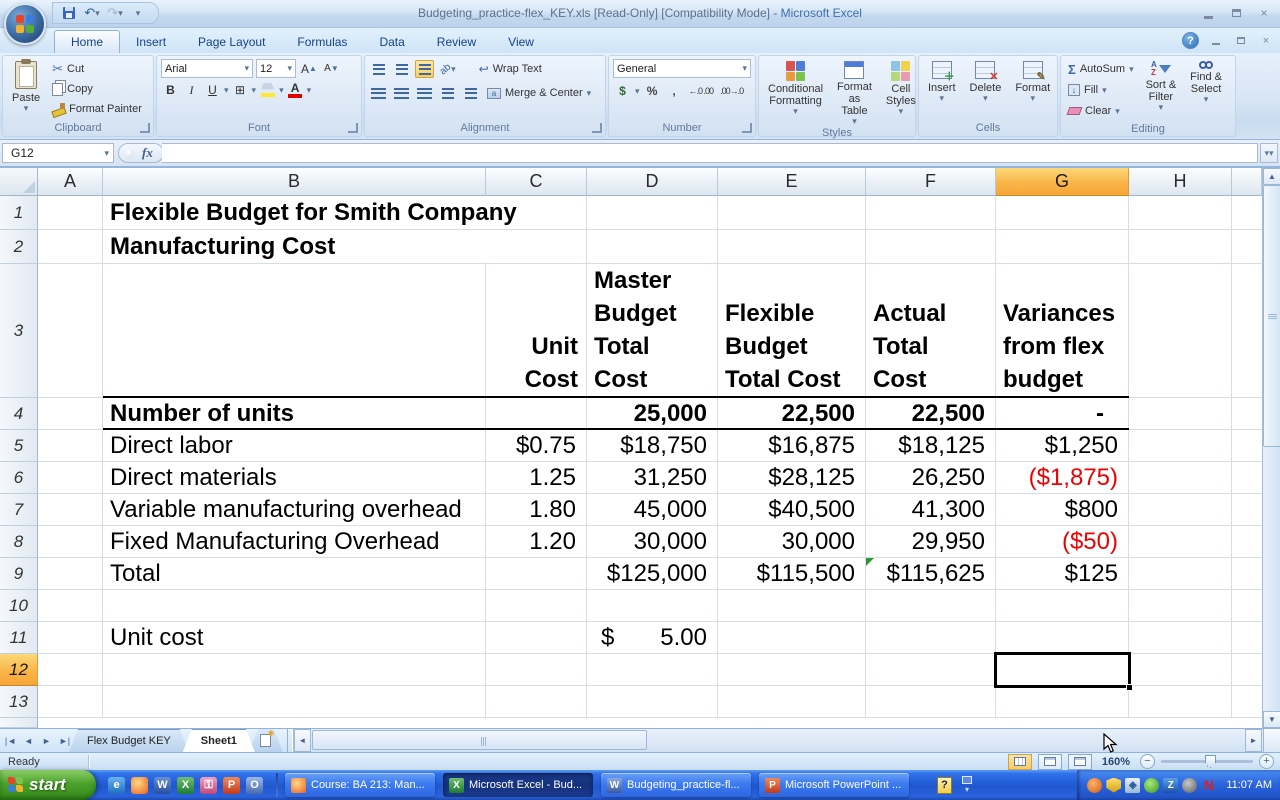 Image resolution: width=1280 pixels, height=800 pixels. I want to click on cut-button: ✂ Cut, so click(97, 69).